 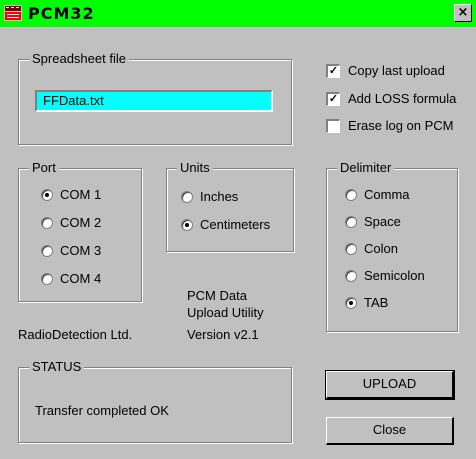 I want to click on port-group: Port COM 1 COM 2 COM 3 COM 4, so click(x=80, y=231).